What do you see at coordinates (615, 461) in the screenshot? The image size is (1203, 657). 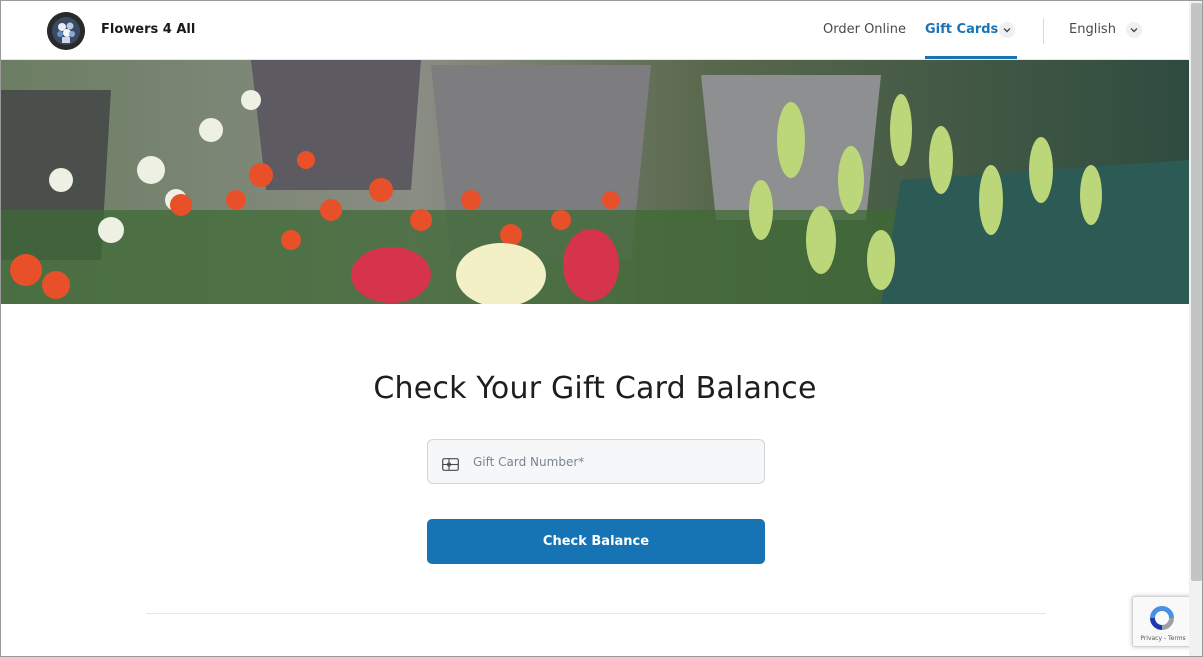 I see `gift-card-number-input` at bounding box center [615, 461].